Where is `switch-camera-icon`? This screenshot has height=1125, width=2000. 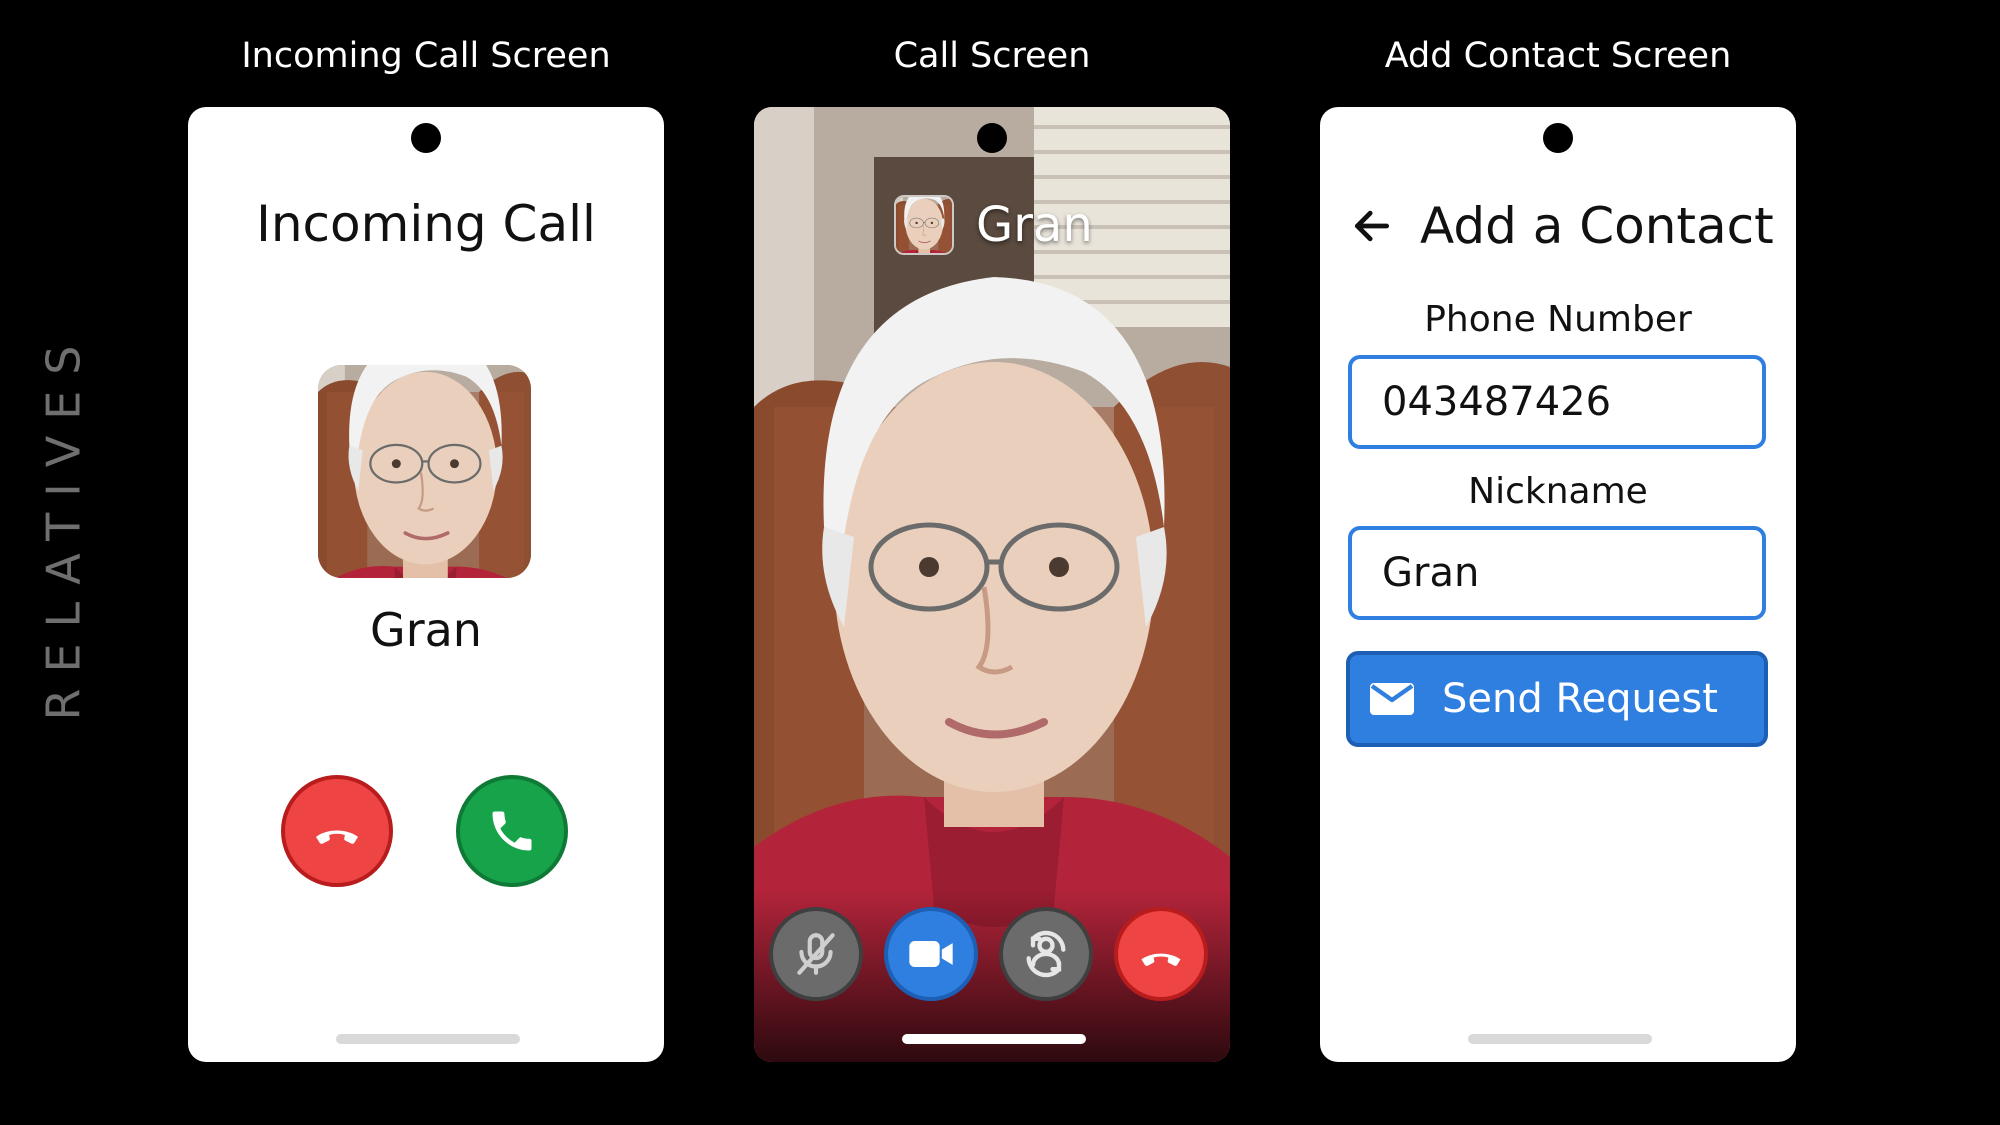
switch-camera-icon is located at coordinates (1046, 954).